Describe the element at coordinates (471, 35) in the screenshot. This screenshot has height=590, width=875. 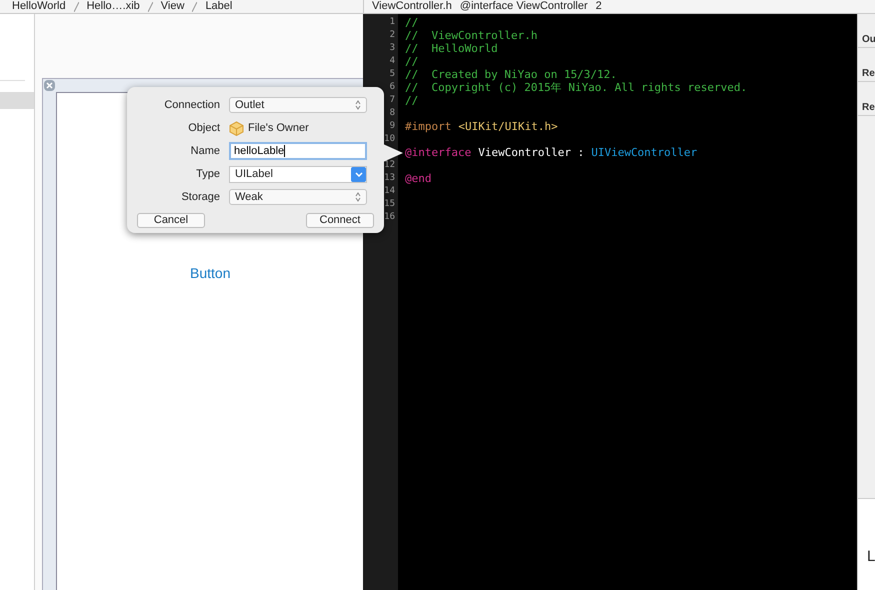
I see `code-token: // ViewController.h` at that location.